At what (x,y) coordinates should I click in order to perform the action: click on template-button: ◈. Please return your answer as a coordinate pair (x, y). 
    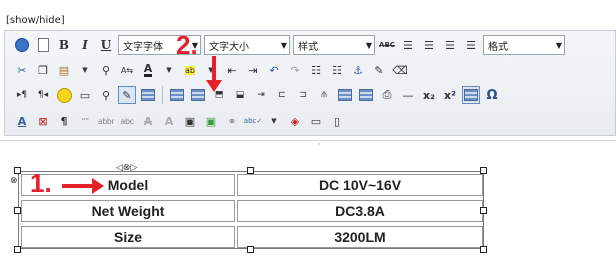
    Looking at the image, I should click on (295, 121).